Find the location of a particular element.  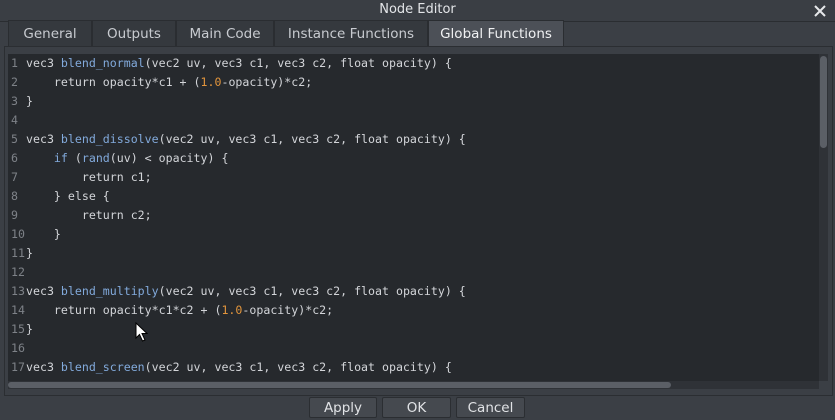

ok-button: OK is located at coordinates (416, 407).